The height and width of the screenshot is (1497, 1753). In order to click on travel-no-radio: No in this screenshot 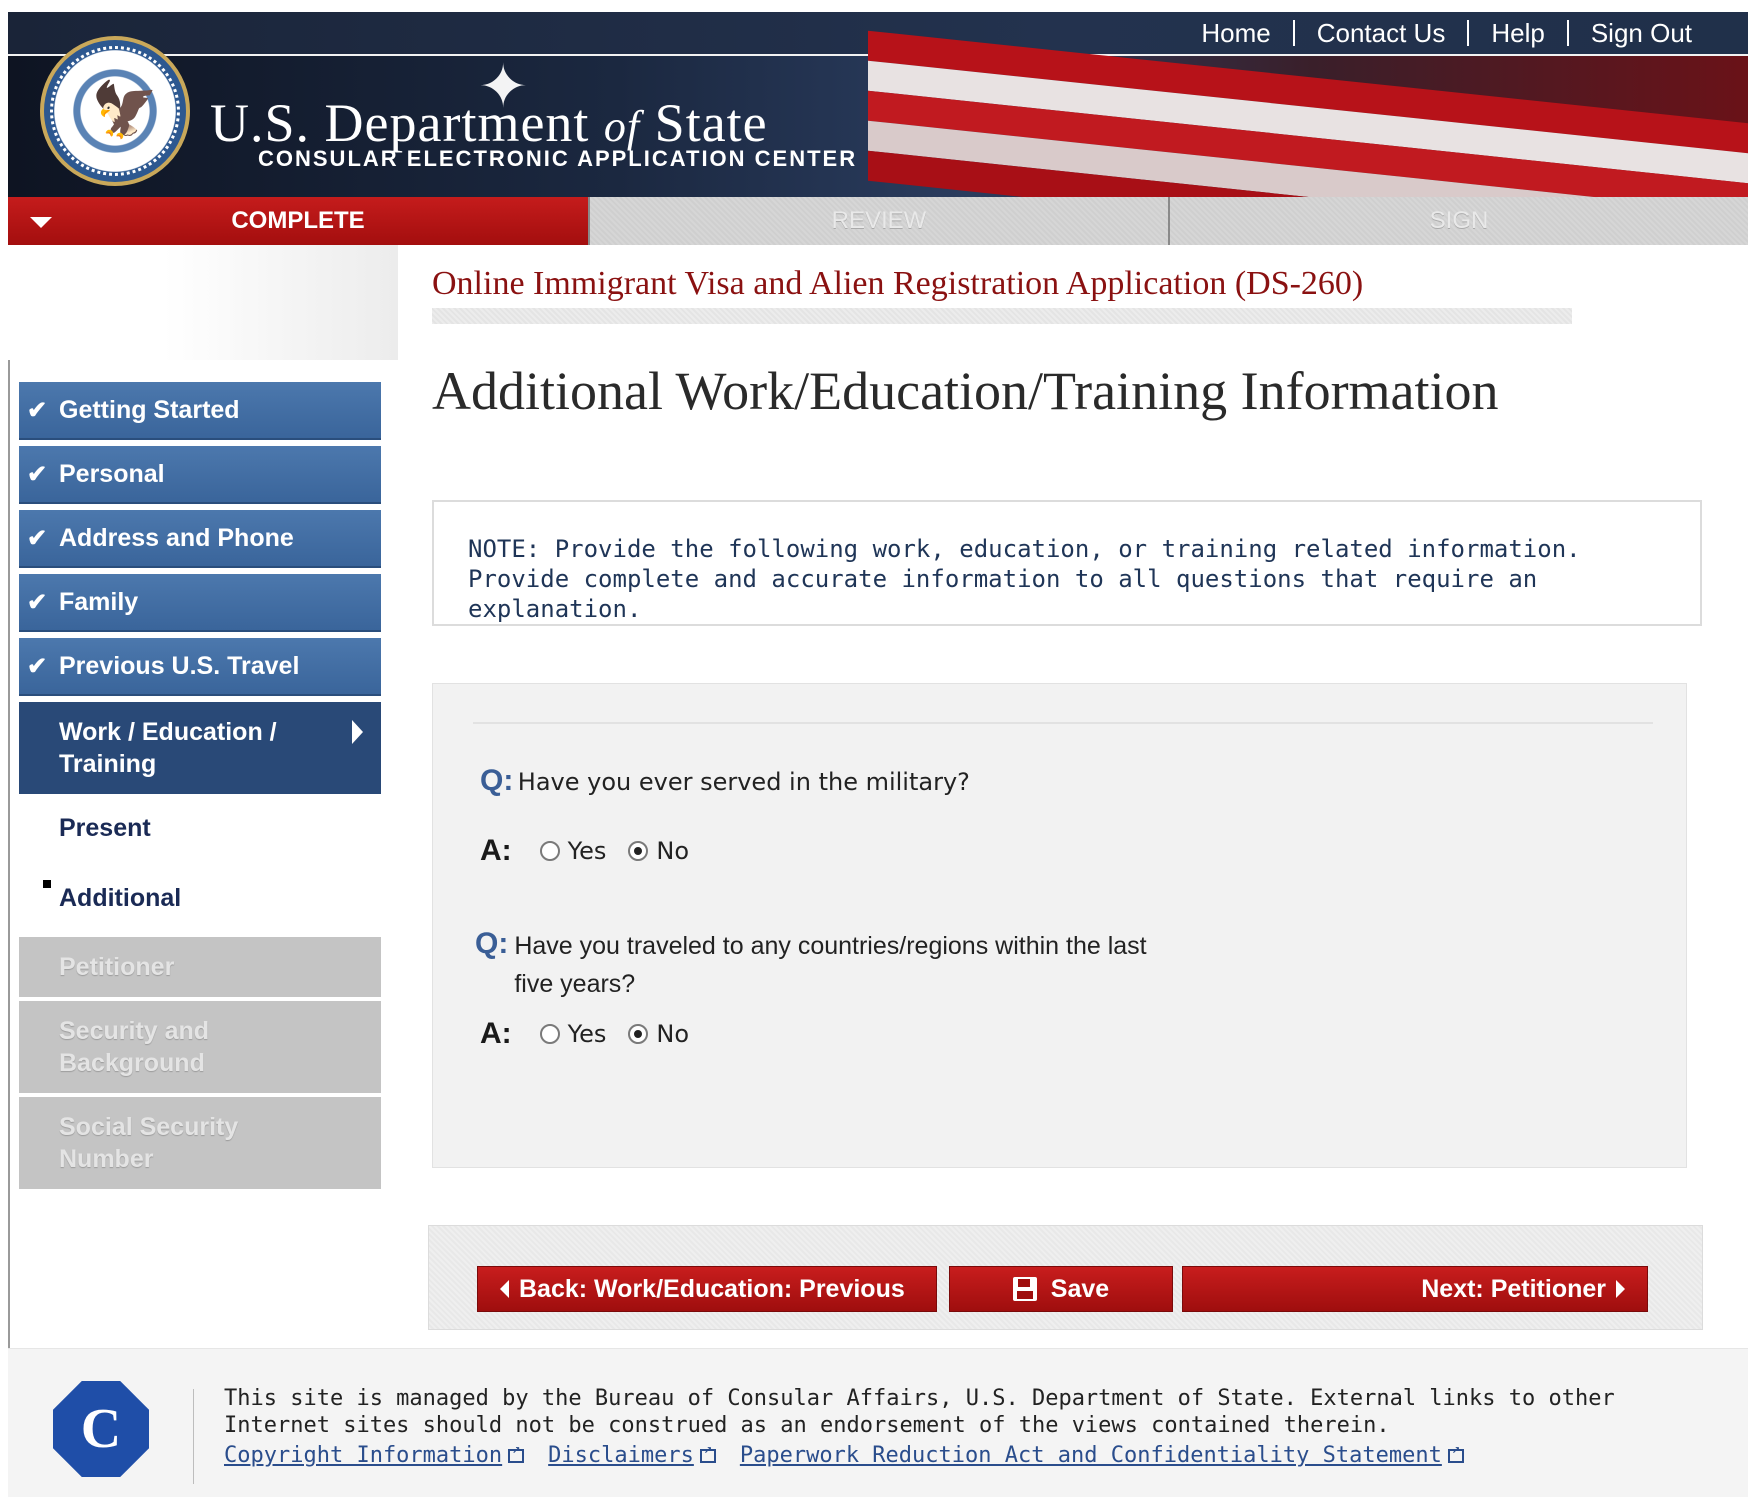, I will do `click(658, 1034)`.